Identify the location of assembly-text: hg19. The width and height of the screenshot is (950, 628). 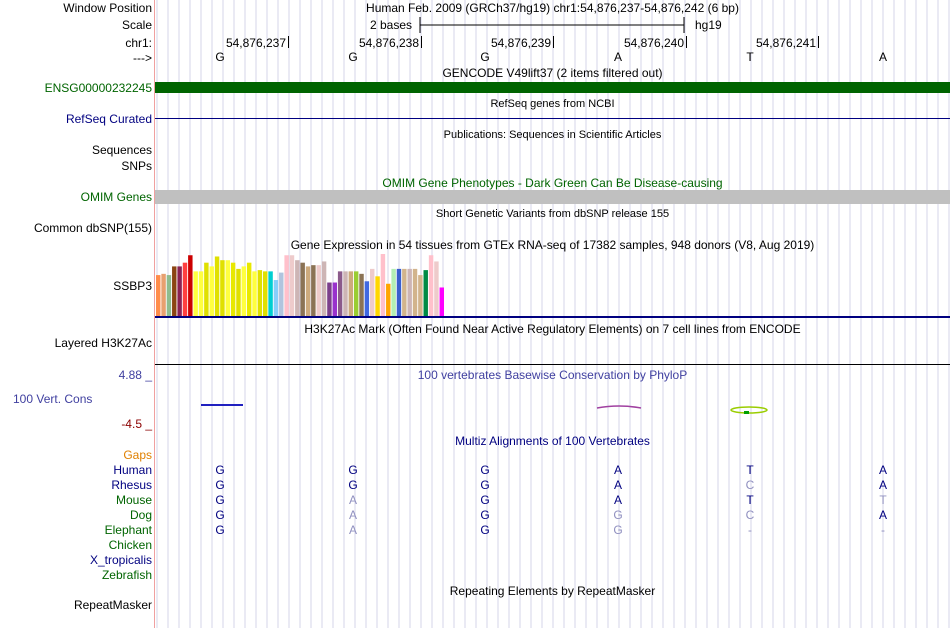
(708, 25).